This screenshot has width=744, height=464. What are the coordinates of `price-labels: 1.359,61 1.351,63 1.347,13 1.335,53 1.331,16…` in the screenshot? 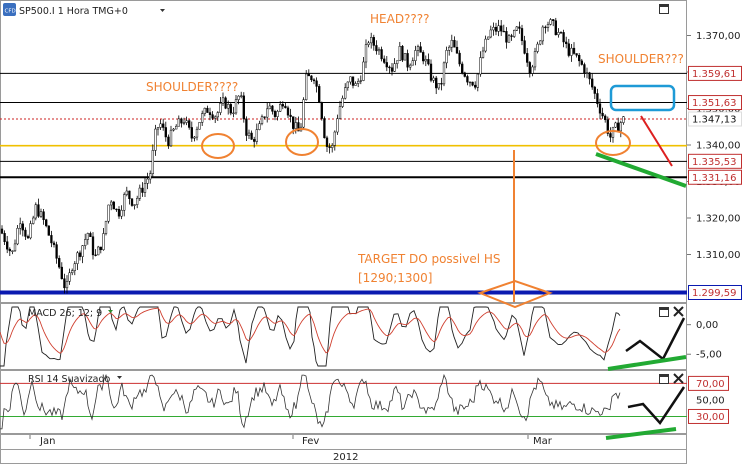 It's located at (715, 182).